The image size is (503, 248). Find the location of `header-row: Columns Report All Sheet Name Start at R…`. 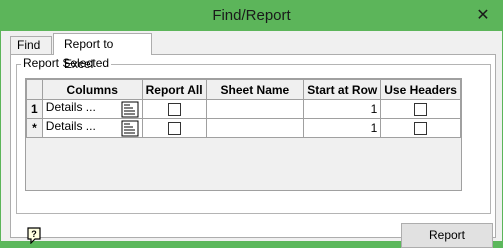

header-row: Columns Report All Sheet Name Start at R… is located at coordinates (243, 89).